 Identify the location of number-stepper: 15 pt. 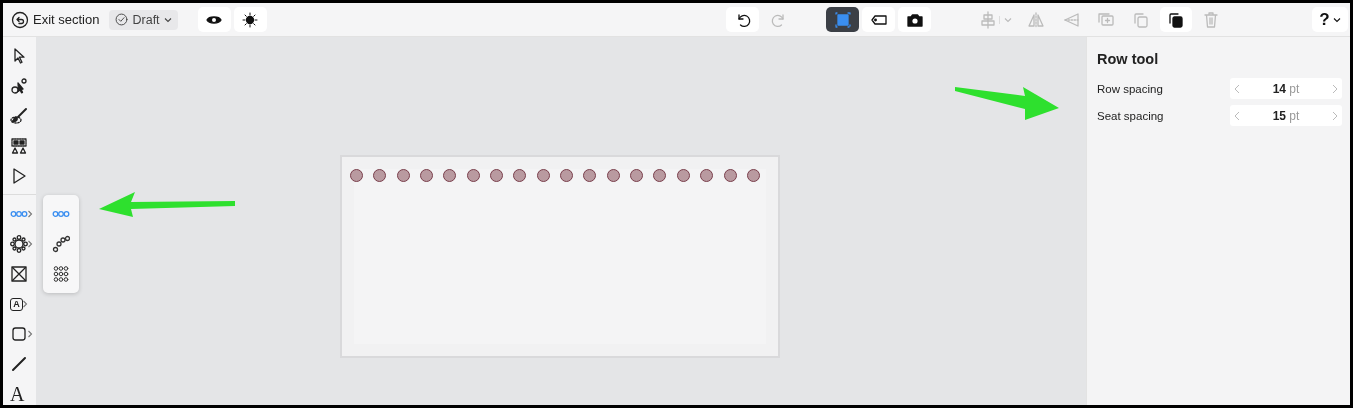
(1286, 115).